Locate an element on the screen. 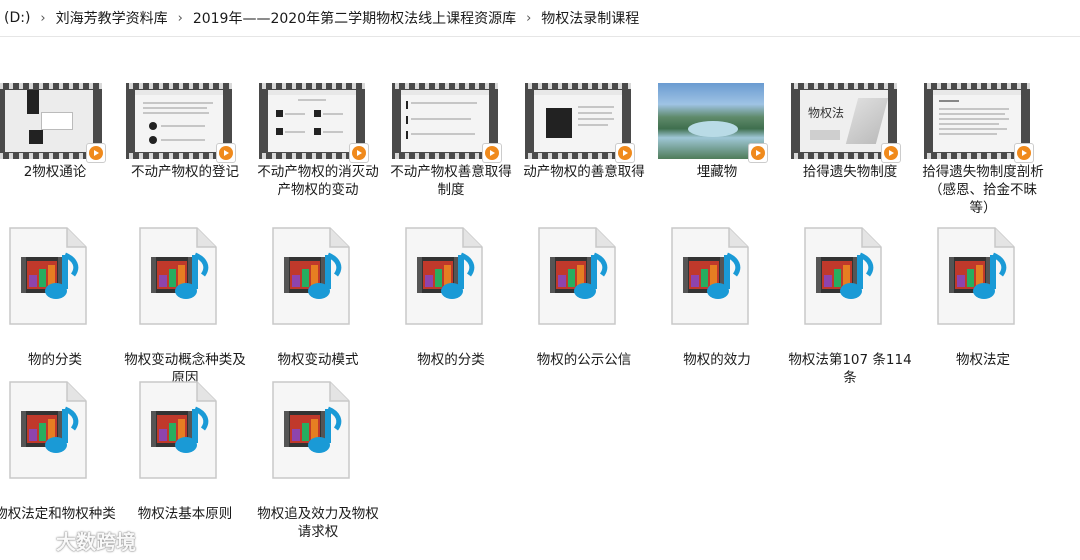 This screenshot has height=560, width=1080. file-name: 物权法基本原则 is located at coordinates (185, 514).